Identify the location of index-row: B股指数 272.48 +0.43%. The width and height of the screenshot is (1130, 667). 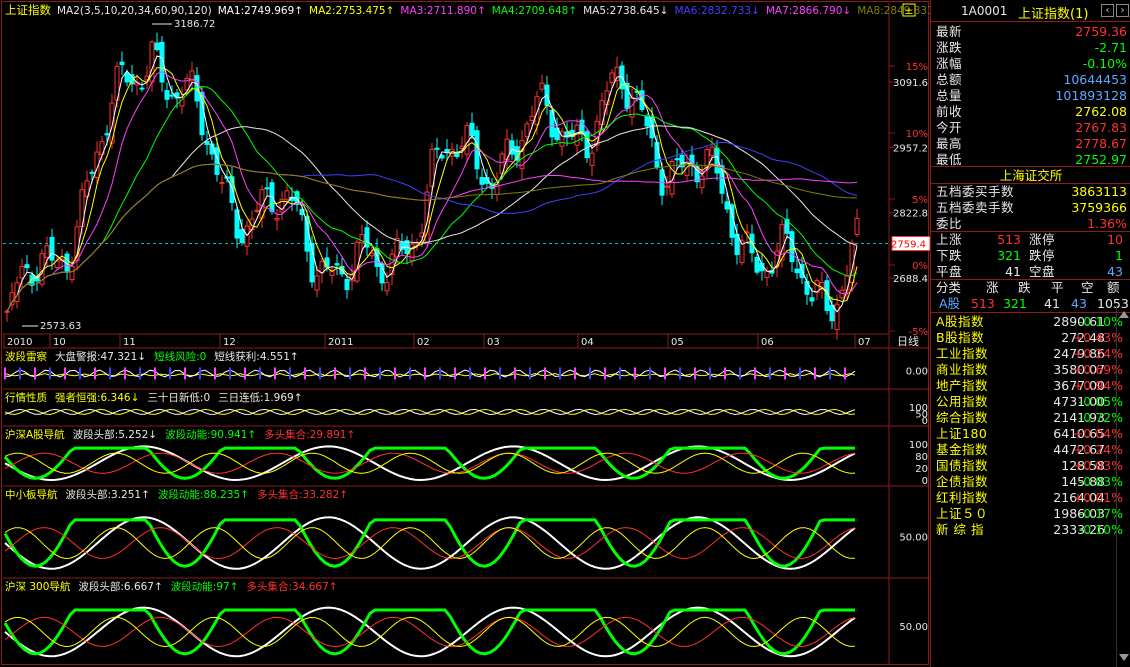
(1030, 338).